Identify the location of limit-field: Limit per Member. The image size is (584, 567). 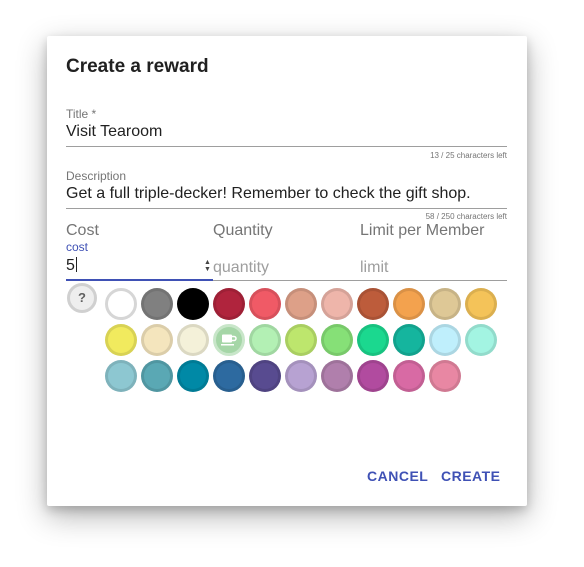
(433, 231).